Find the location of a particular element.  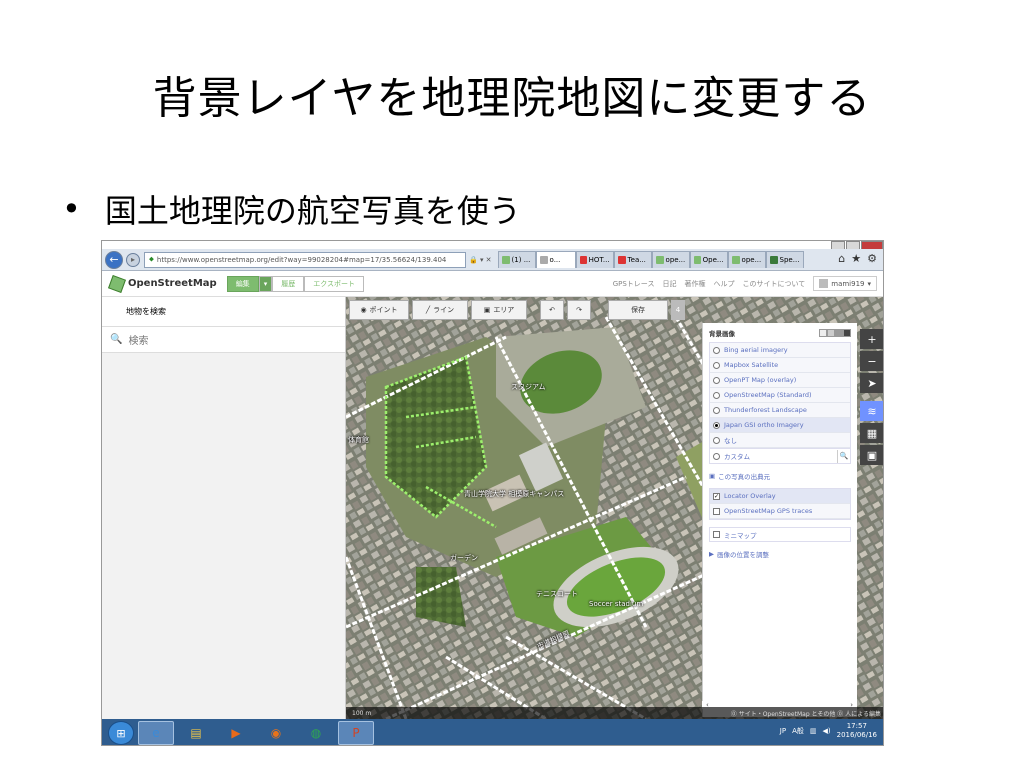

adjust-offset-link: ▶ 画像の位置を調整 is located at coordinates (780, 554).